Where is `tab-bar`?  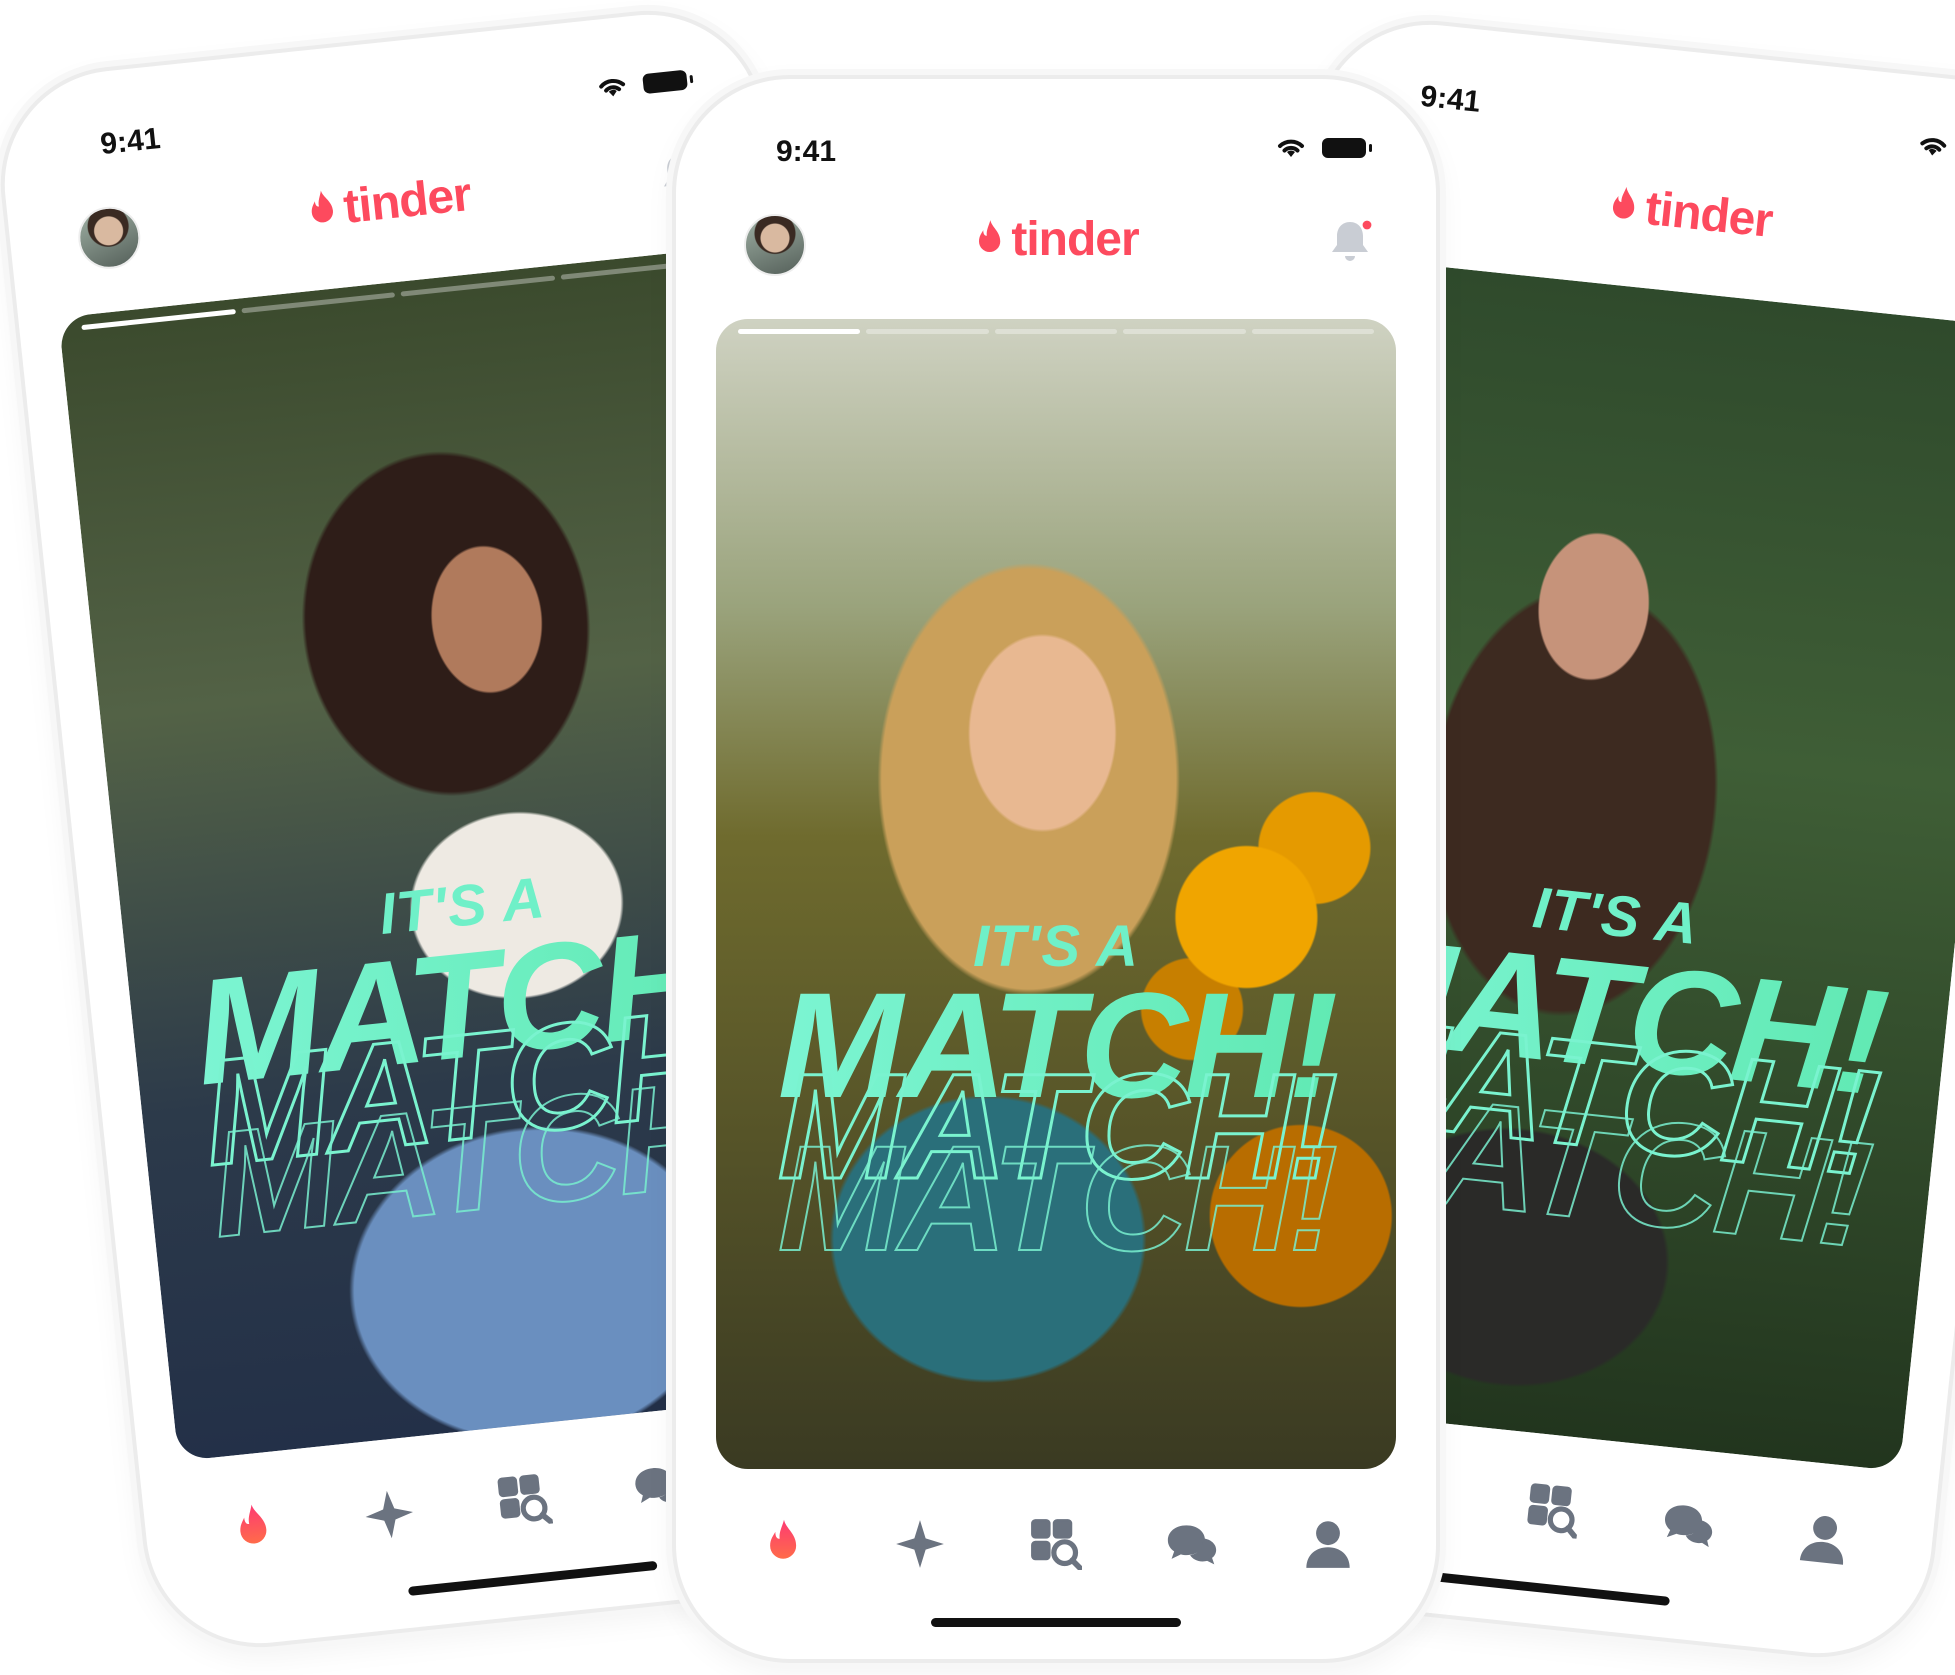 tab-bar is located at coordinates (1056, 1544).